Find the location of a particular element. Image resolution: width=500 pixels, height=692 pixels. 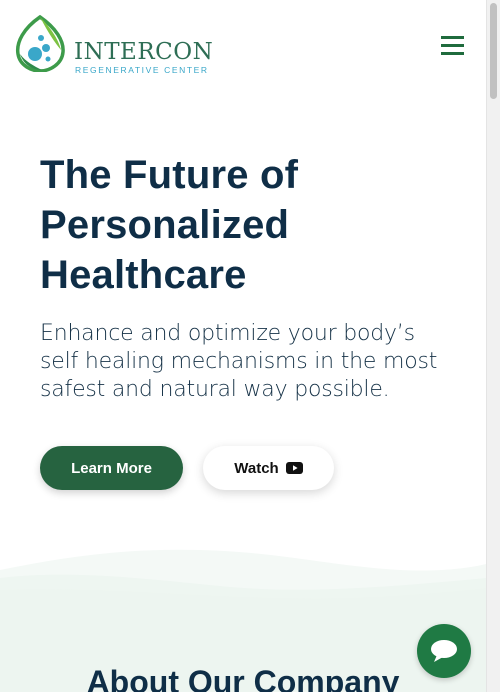

learn-more-button: Learn More is located at coordinates (111, 468).